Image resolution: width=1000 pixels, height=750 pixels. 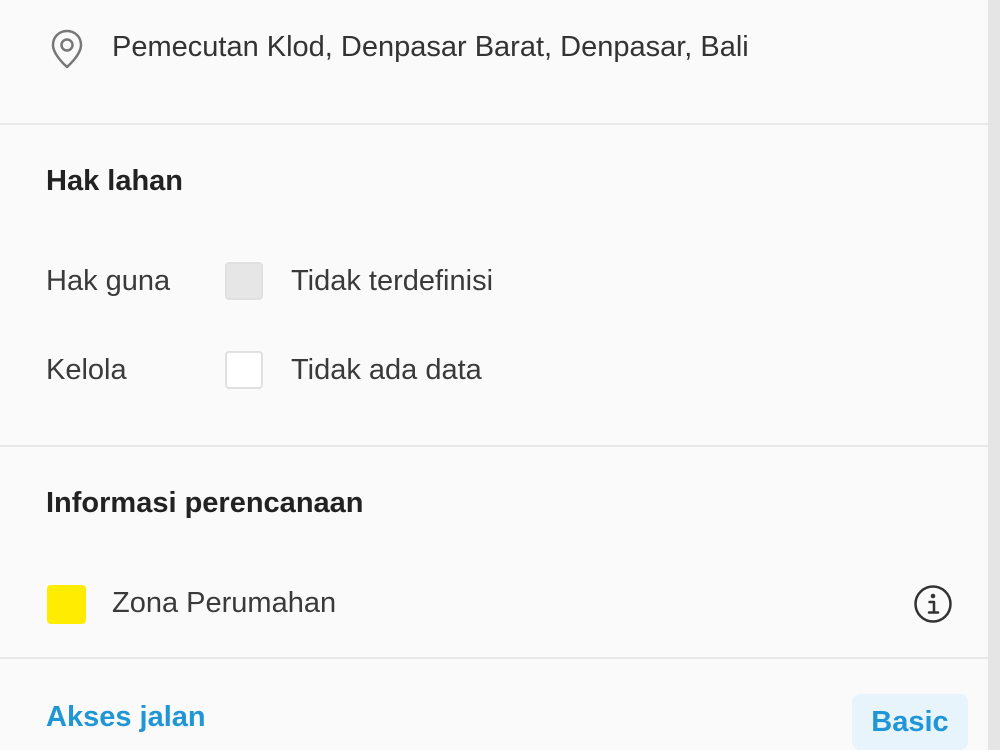 What do you see at coordinates (933, 604) in the screenshot?
I see `info-circle-icon` at bounding box center [933, 604].